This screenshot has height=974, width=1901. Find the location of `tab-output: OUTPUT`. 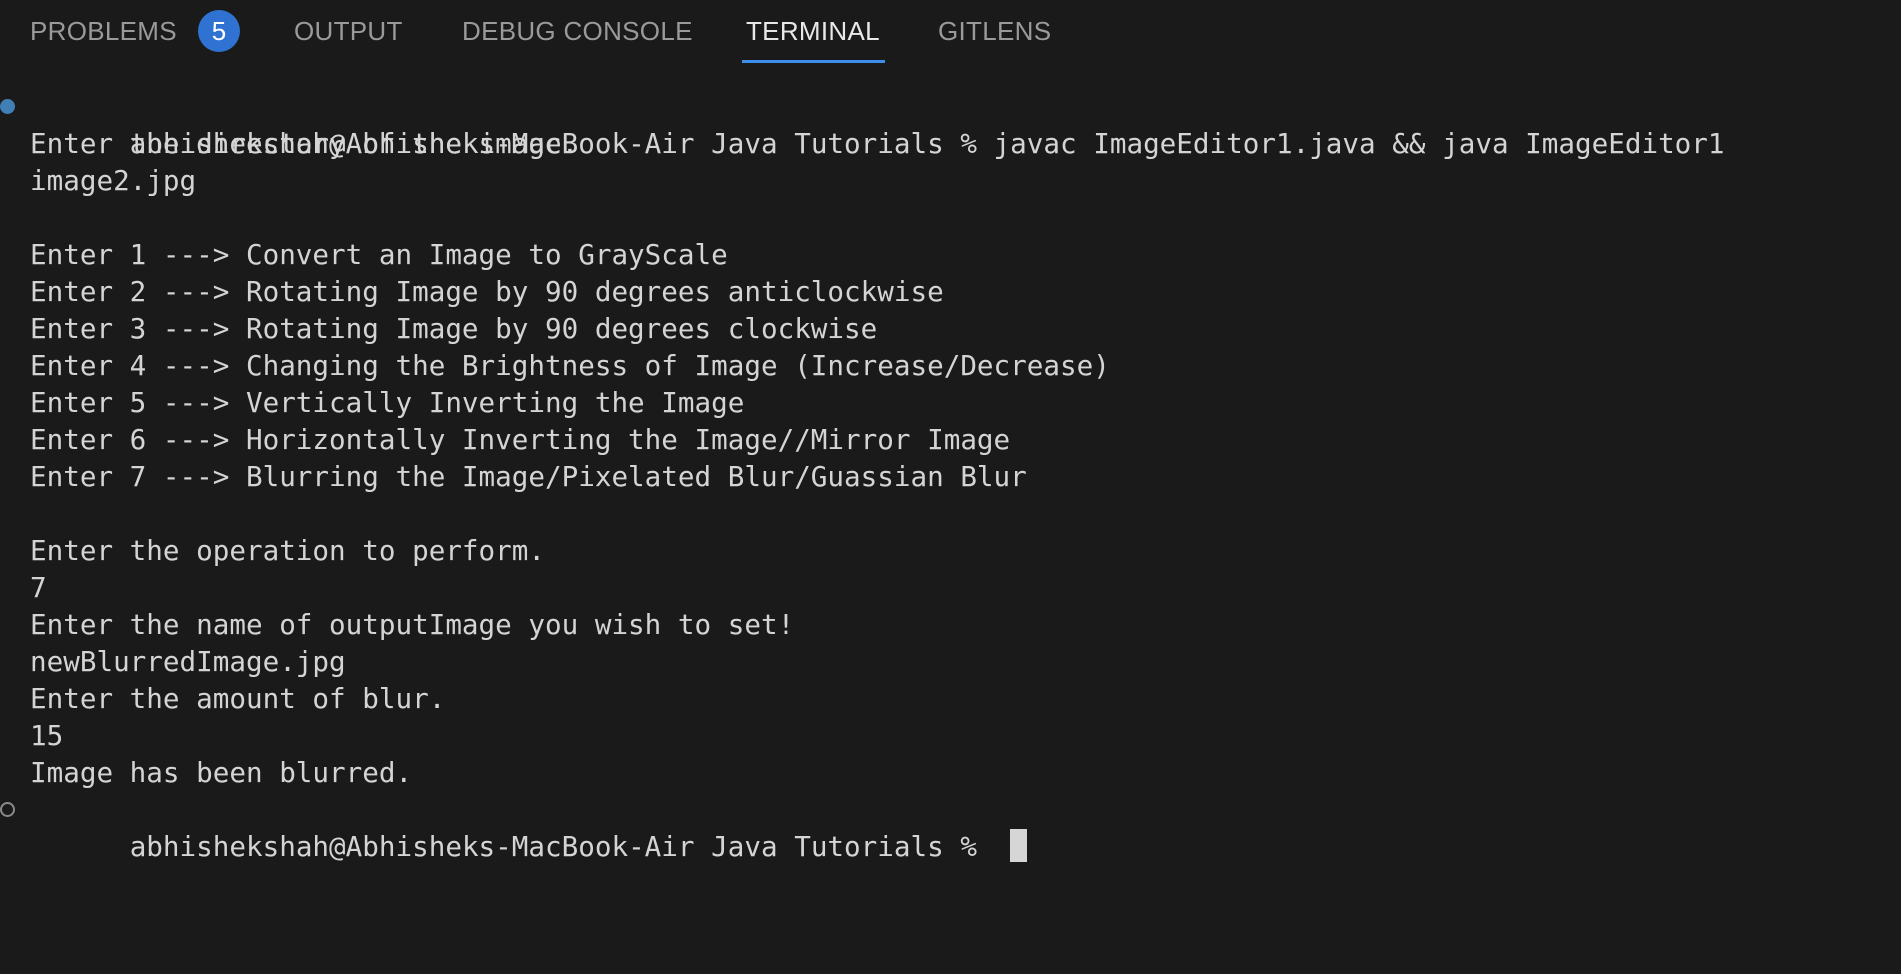

tab-output: OUTPUT is located at coordinates (348, 31).